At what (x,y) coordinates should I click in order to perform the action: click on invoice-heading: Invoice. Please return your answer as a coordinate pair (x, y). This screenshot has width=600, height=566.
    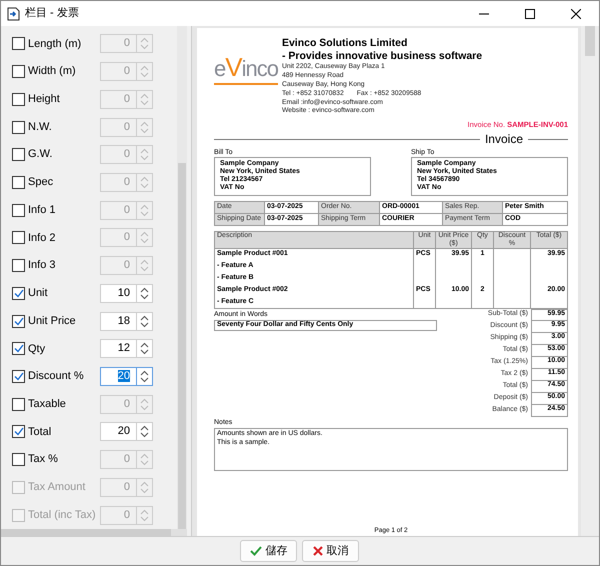
    Looking at the image, I should click on (503, 139).